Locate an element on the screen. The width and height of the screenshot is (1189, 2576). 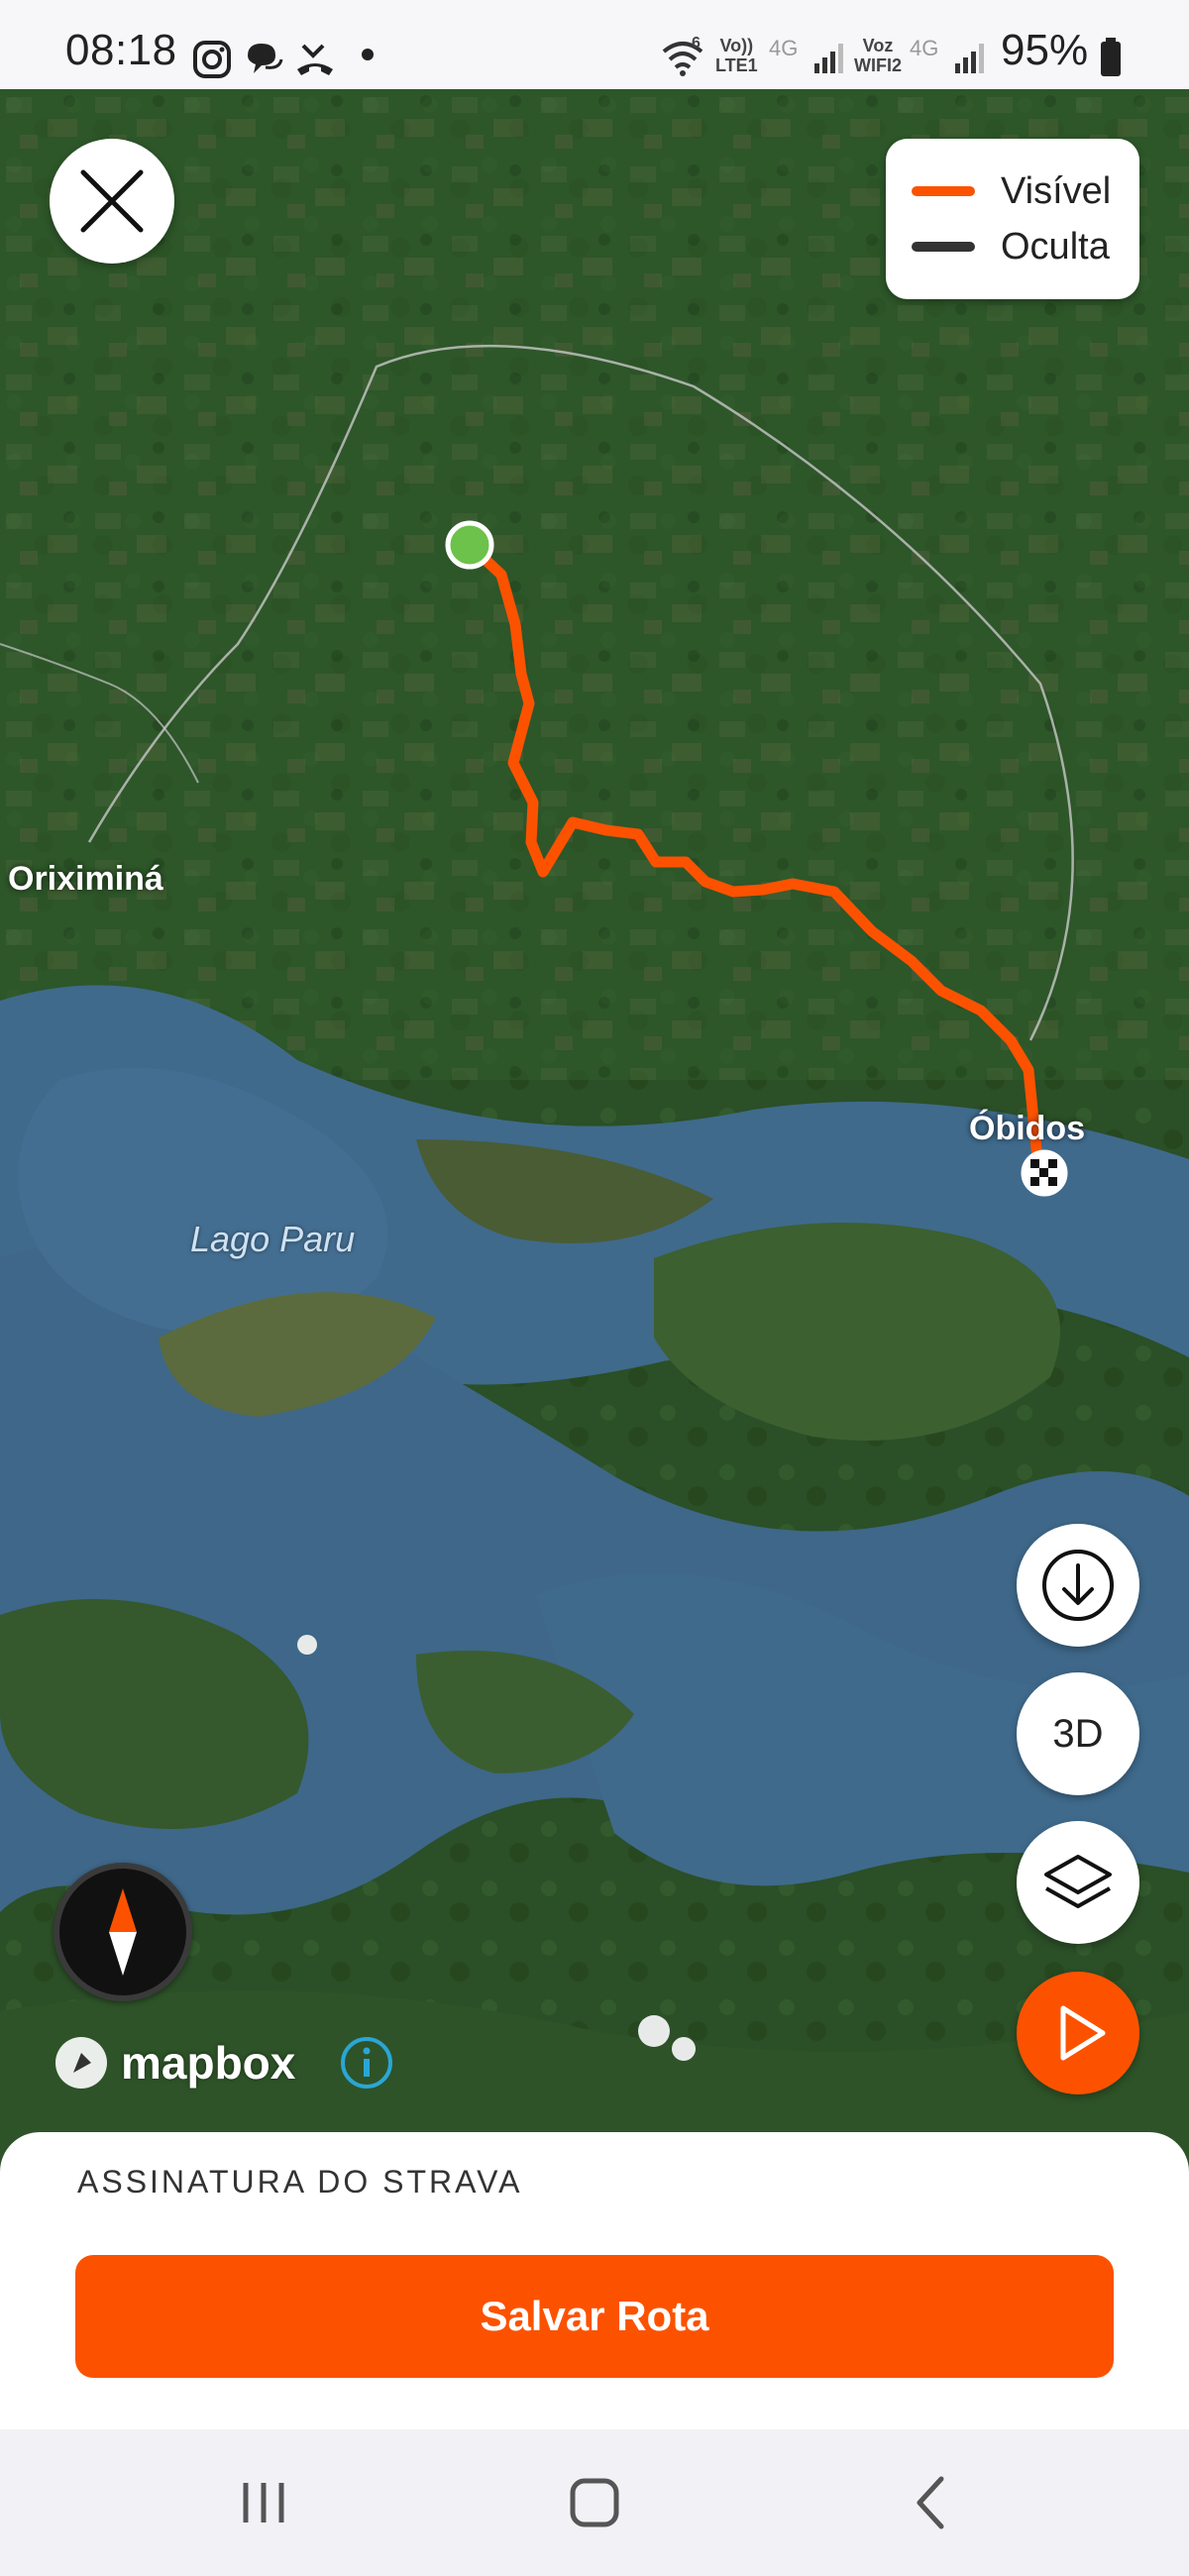
legend-visible-label: Visível is located at coordinates (1056, 190).